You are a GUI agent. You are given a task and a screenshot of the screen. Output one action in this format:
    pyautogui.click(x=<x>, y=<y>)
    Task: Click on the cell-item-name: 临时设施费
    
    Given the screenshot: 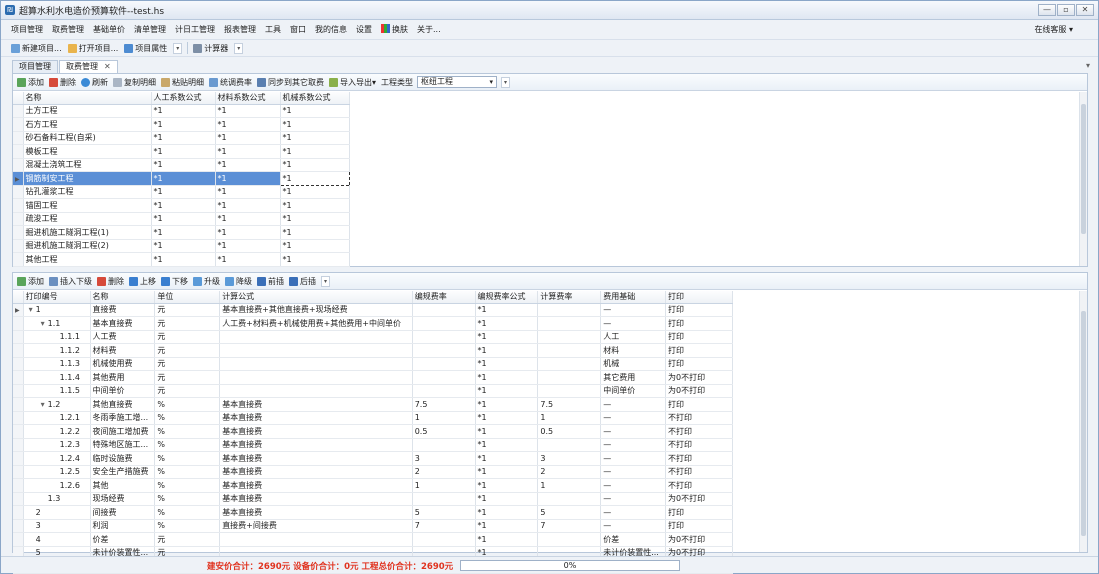 What is the action you would take?
    pyautogui.click(x=123, y=458)
    